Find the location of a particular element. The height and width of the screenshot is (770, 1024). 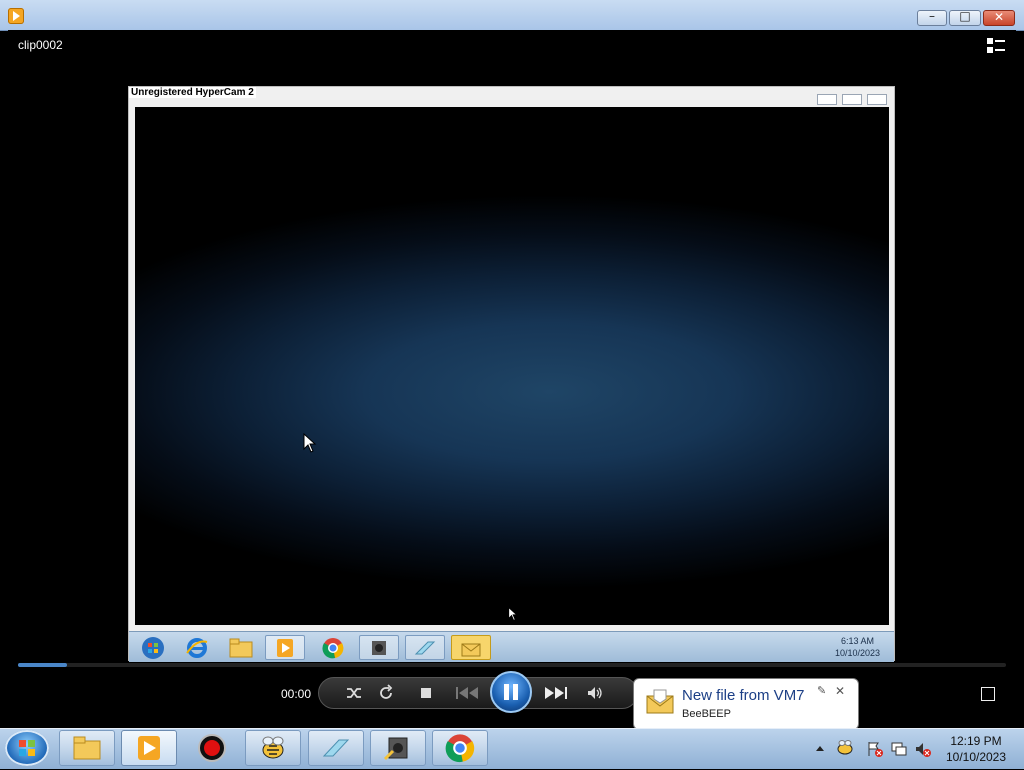

inner-chrome-icon is located at coordinates (333, 647).